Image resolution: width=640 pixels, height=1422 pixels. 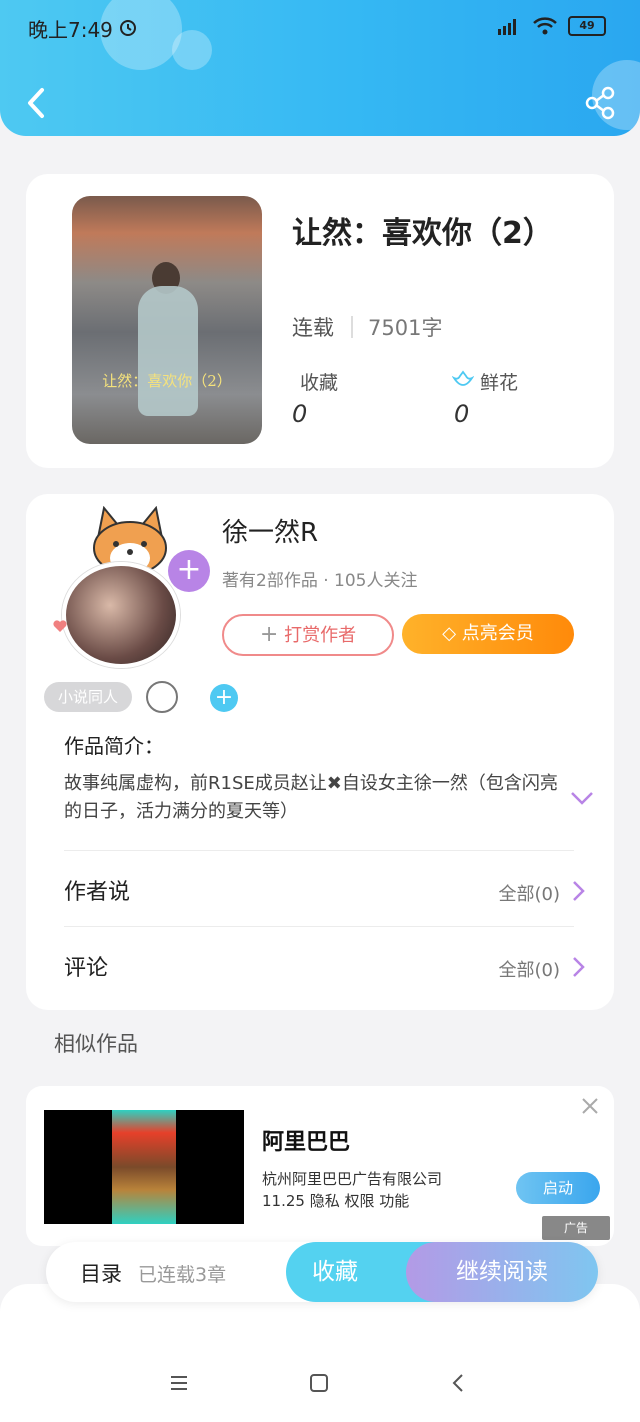 What do you see at coordinates (306, 1140) in the screenshot?
I see `ad-title: 阿里巴巴` at bounding box center [306, 1140].